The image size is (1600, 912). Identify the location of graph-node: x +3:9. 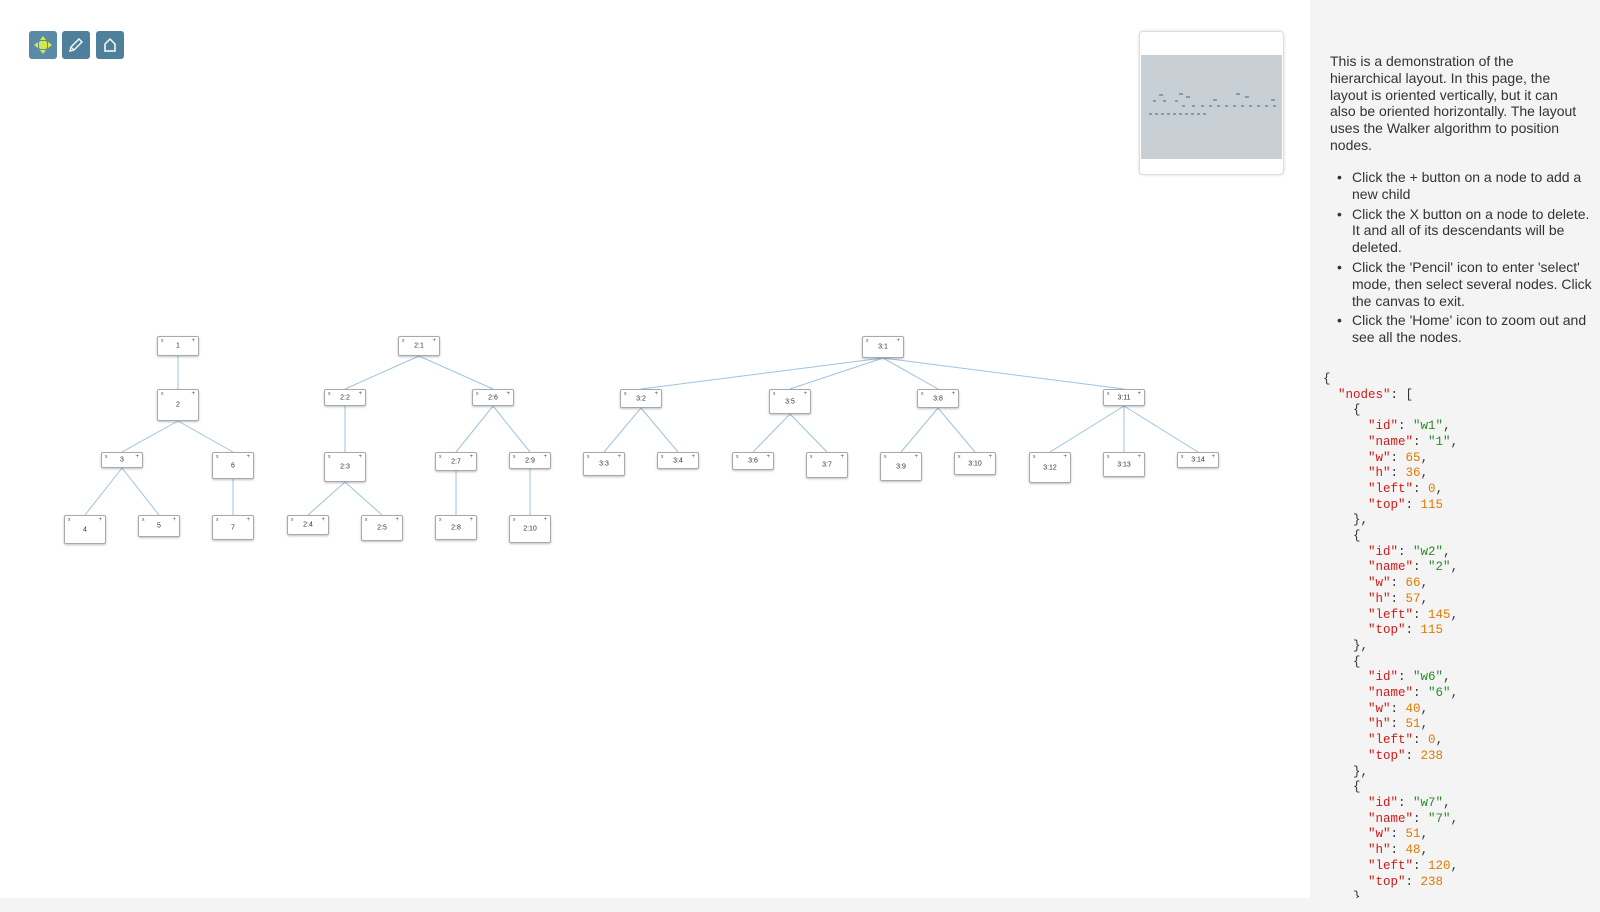
(901, 466).